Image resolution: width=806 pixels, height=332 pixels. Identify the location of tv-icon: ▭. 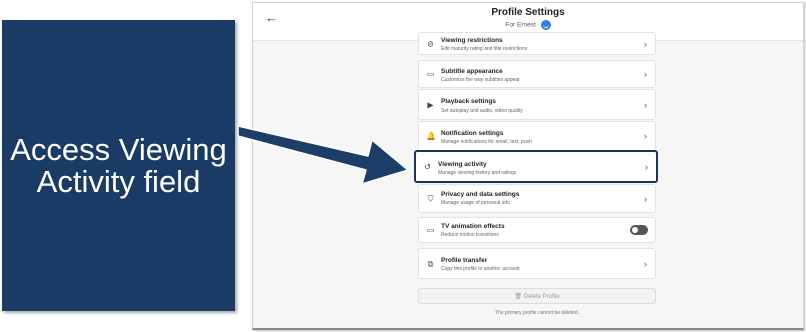
(430, 230).